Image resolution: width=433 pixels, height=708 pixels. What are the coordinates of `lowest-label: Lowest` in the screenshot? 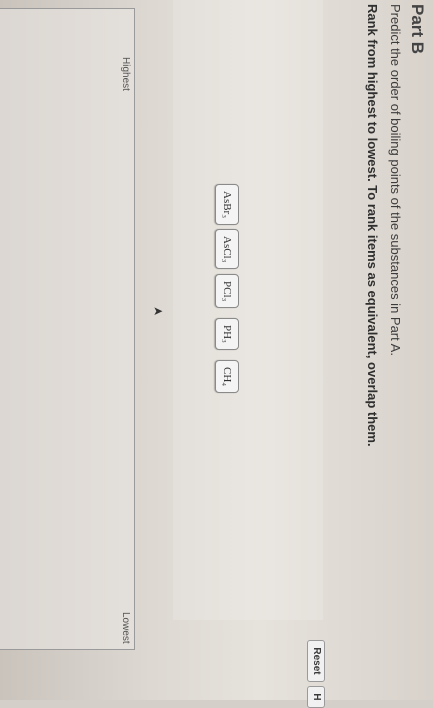 It's located at (125, 628).